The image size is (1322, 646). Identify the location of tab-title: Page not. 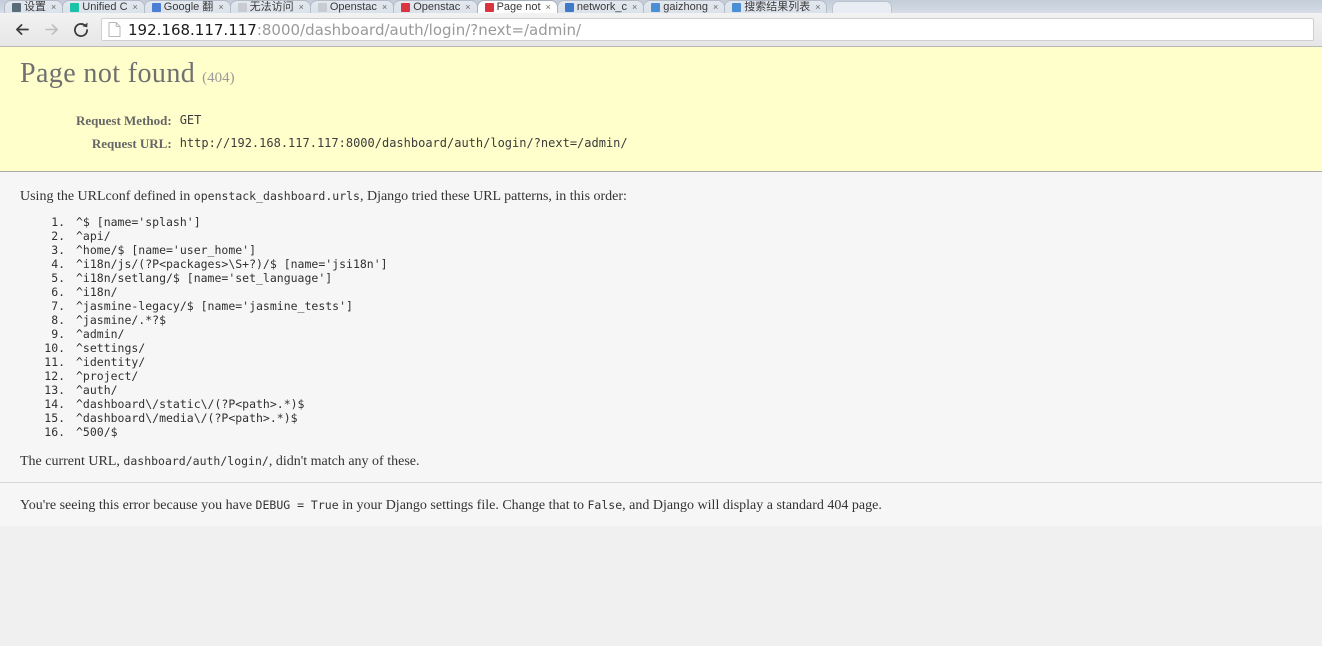
(518, 6).